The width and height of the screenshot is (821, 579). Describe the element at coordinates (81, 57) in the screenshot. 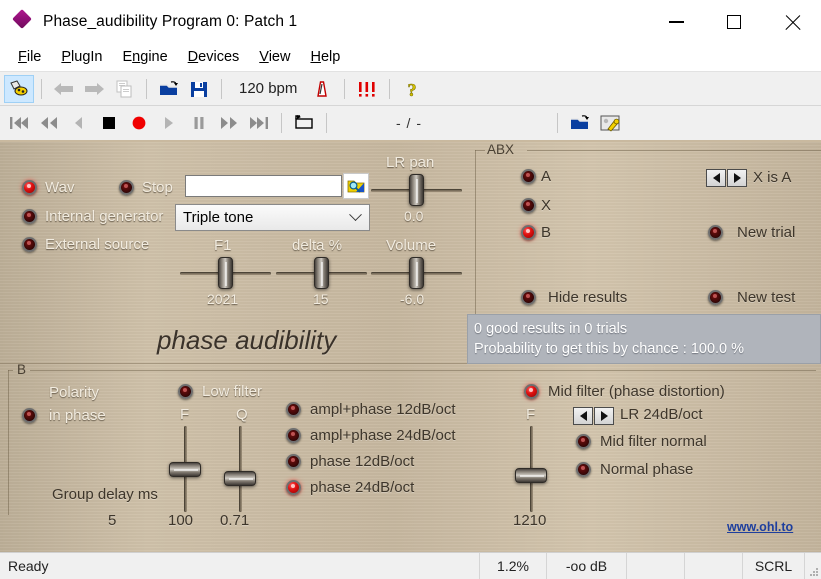

I see `menu-plugin: PlugIn` at that location.